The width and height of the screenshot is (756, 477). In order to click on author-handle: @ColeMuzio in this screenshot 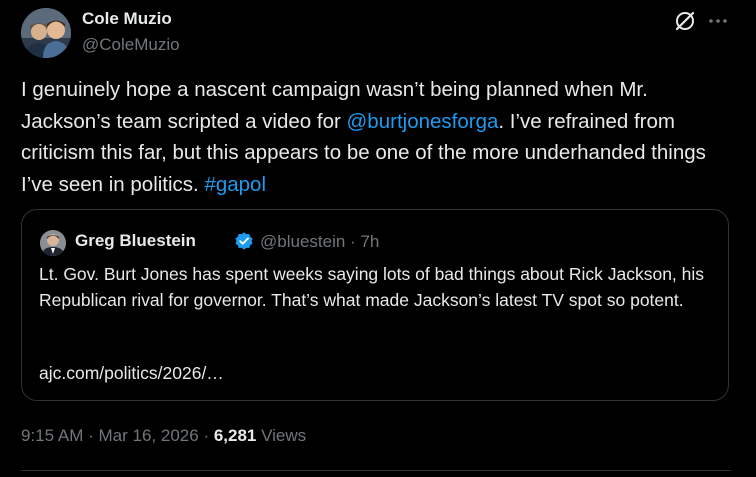, I will do `click(131, 45)`.